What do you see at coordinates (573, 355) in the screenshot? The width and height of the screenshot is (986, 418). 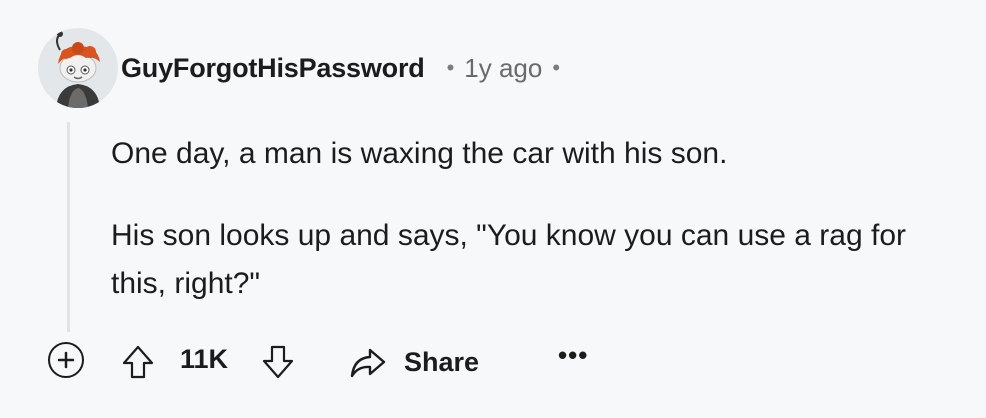 I see `more-options-button: •••` at bounding box center [573, 355].